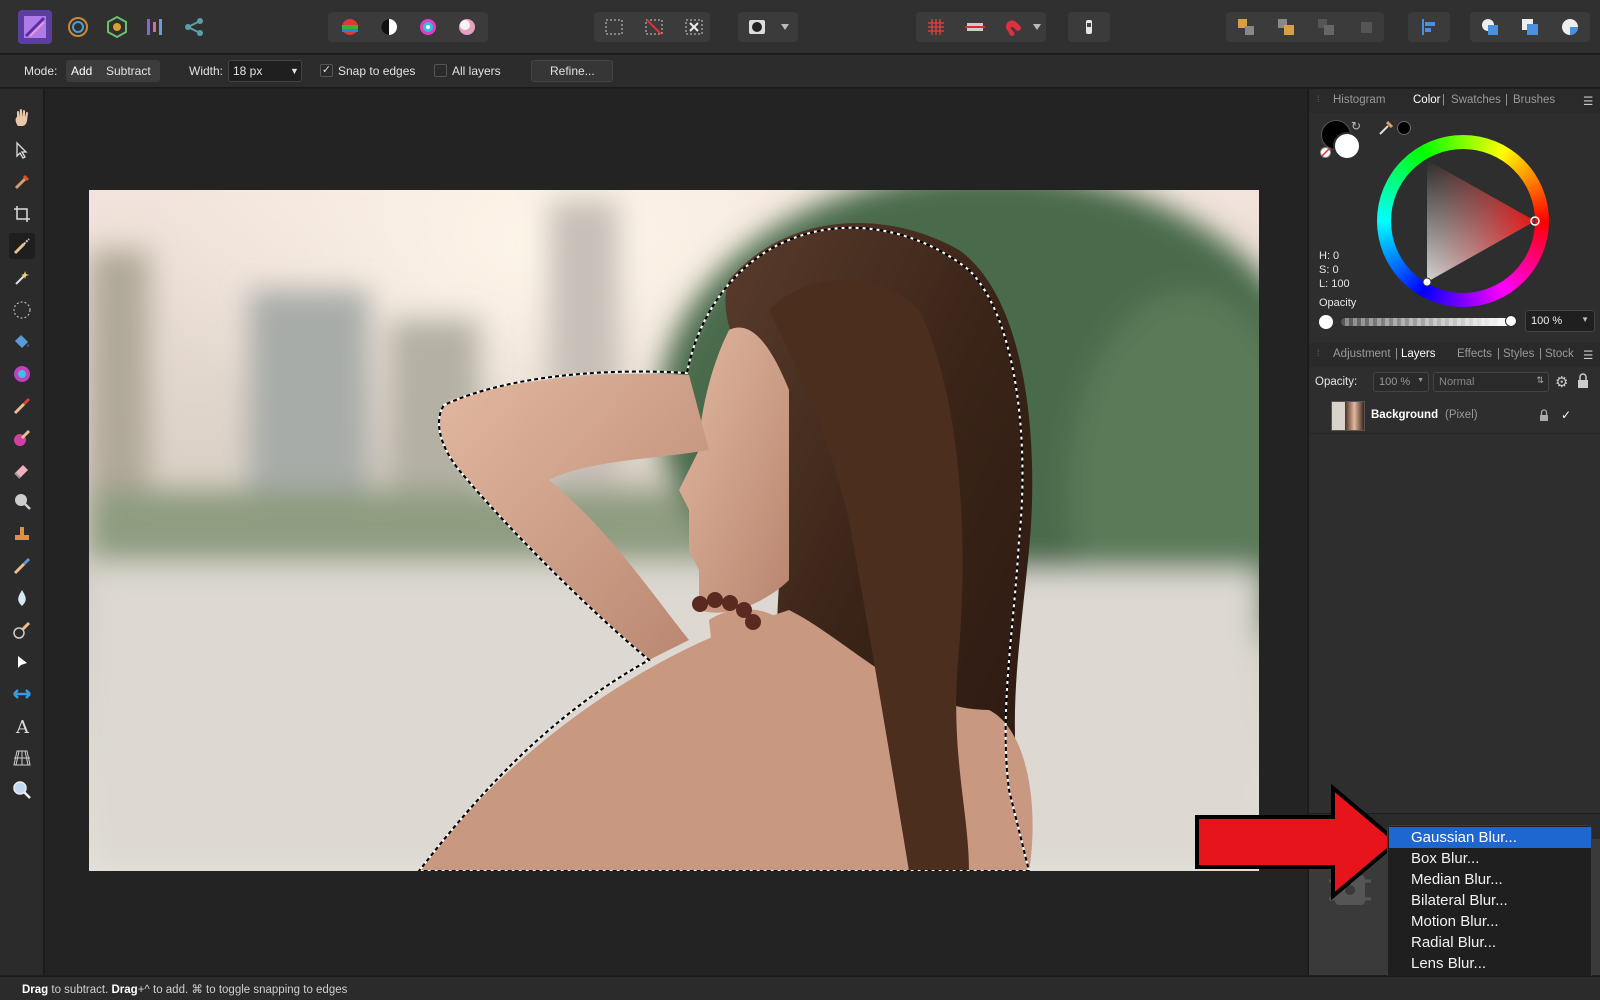  What do you see at coordinates (467, 27) in the screenshot?
I see `white-balance-icon` at bounding box center [467, 27].